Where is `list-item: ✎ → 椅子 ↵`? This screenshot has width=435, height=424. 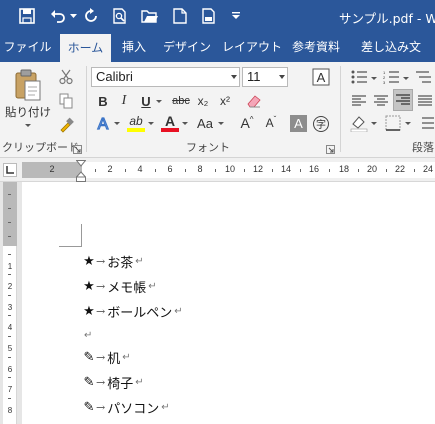 list-item: ✎ → 椅子 ↵ is located at coordinates (113, 382).